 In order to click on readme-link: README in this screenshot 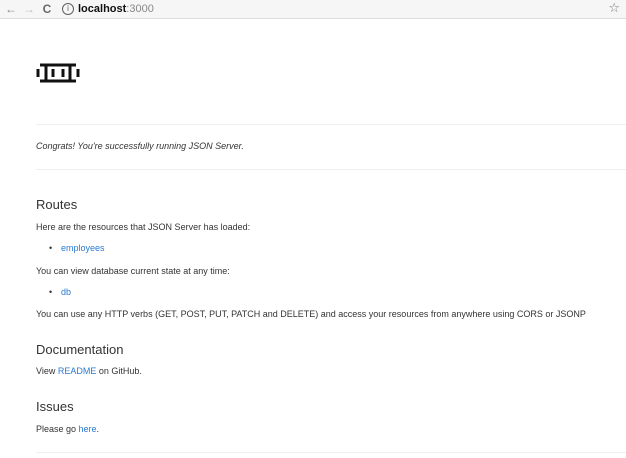, I will do `click(77, 371)`.